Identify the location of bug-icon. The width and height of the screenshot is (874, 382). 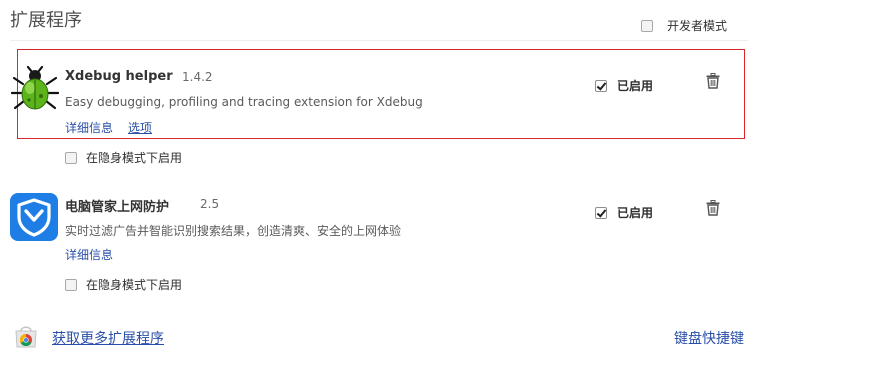
(35, 89).